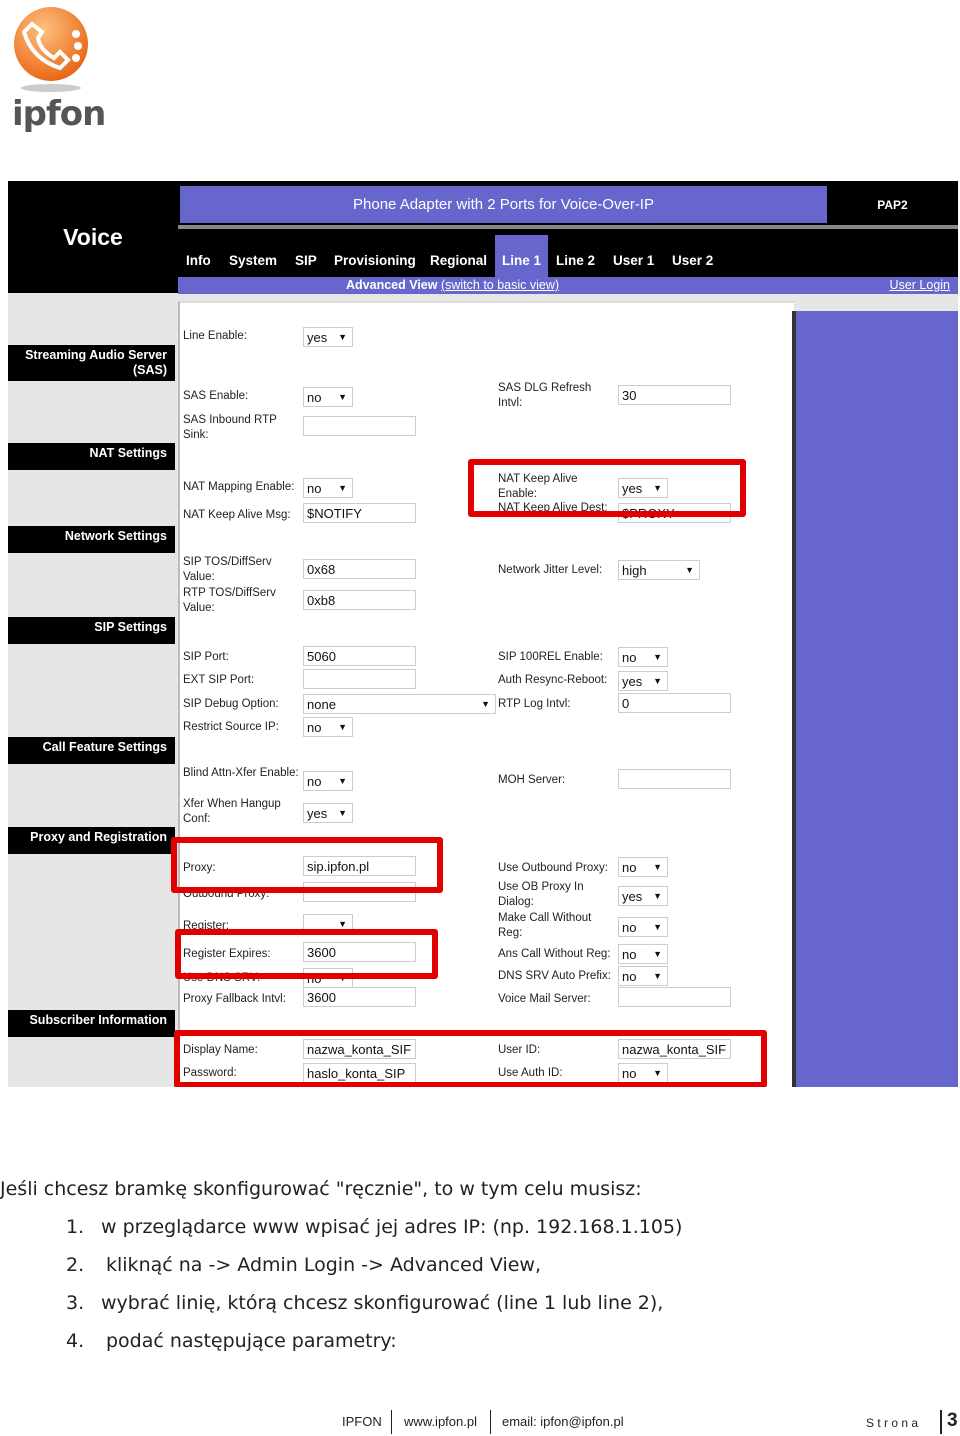  I want to click on nat-keep-alive-msg-input: $NOTIFY, so click(359, 513).